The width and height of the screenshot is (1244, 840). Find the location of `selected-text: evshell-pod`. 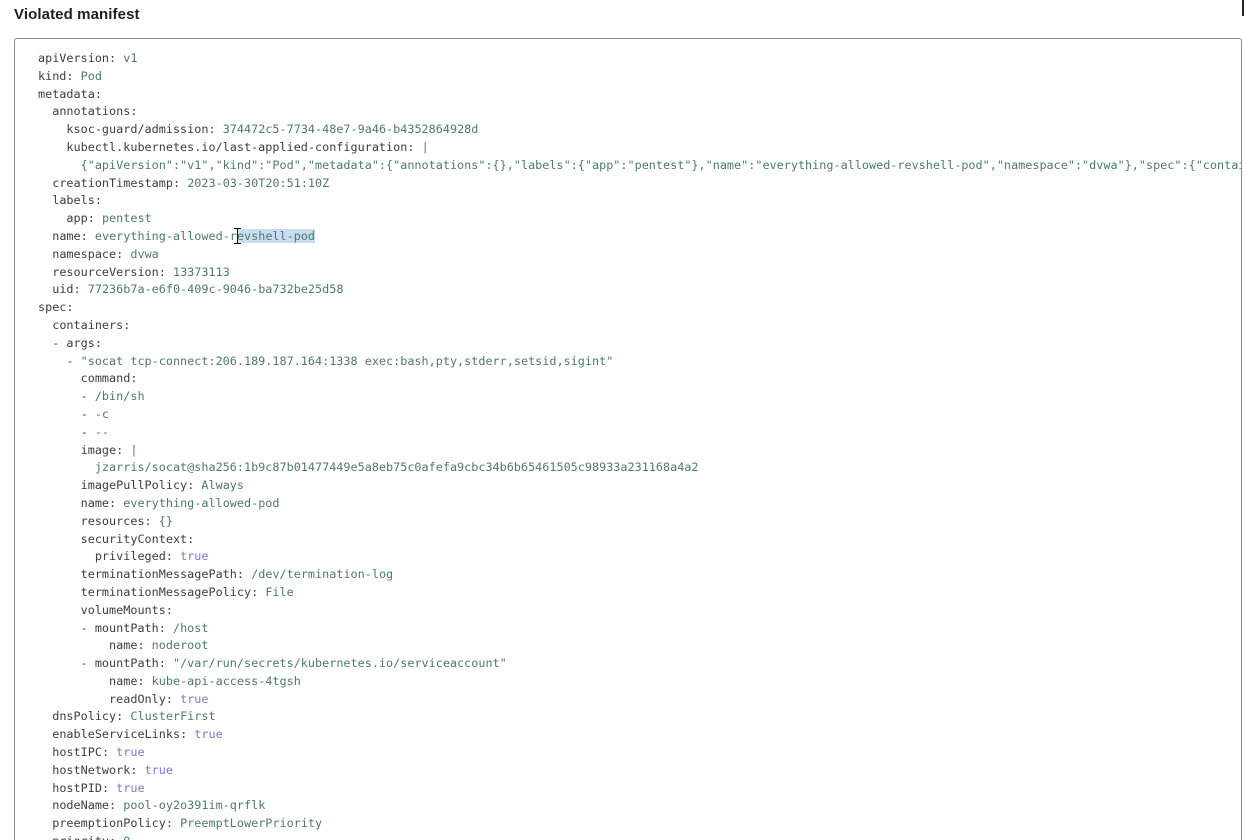

selected-text: evshell-pod is located at coordinates (276, 235).